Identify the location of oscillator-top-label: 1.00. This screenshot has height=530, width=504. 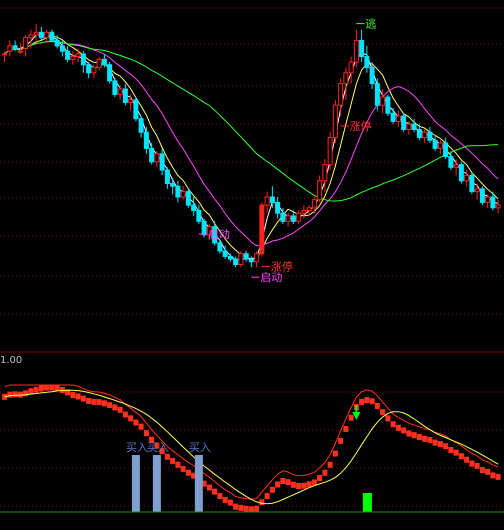
(11, 360).